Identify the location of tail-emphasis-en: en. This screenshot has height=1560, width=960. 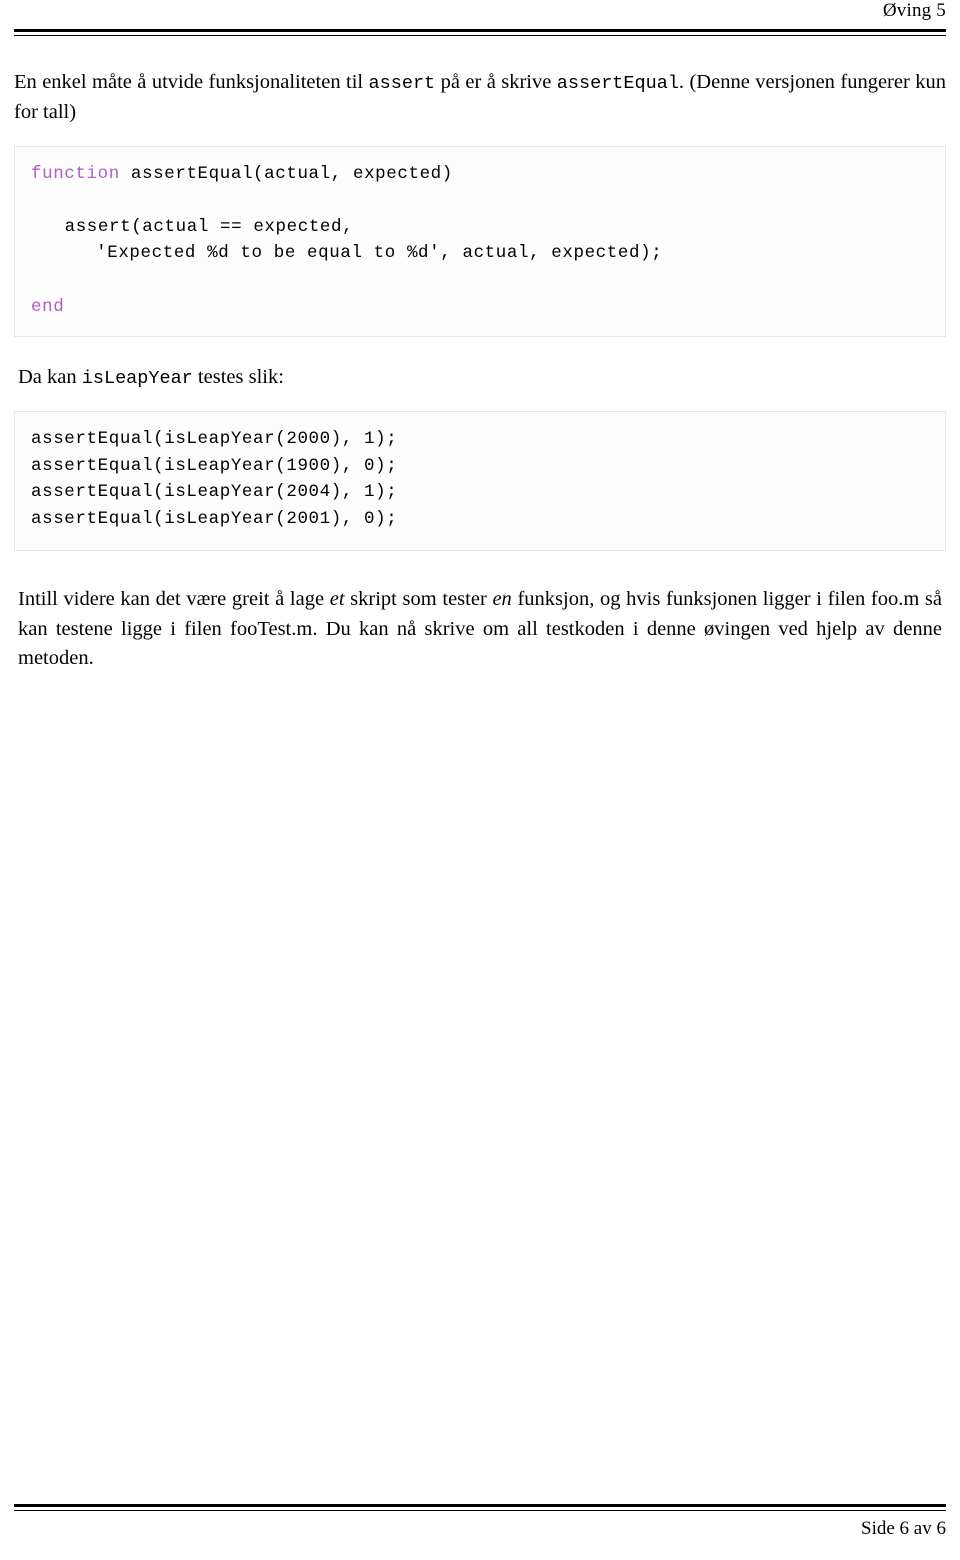
(502, 598).